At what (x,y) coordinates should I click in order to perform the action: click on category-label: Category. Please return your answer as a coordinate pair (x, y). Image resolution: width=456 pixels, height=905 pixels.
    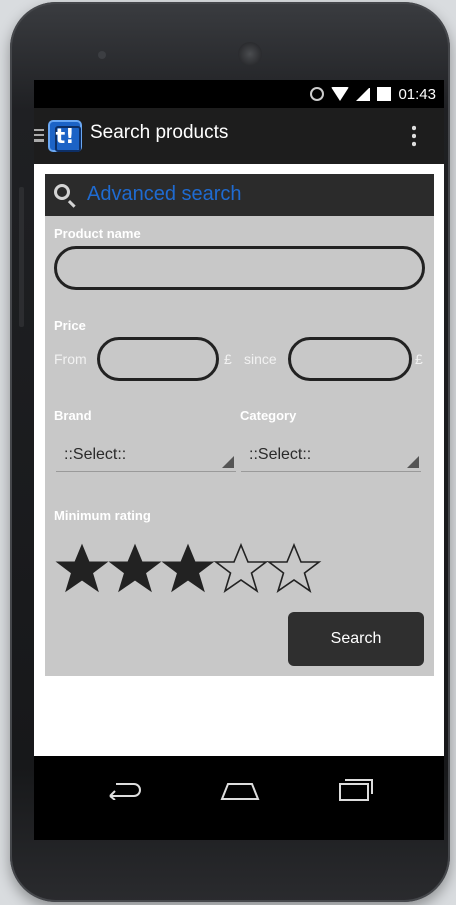
    Looking at the image, I should click on (268, 415).